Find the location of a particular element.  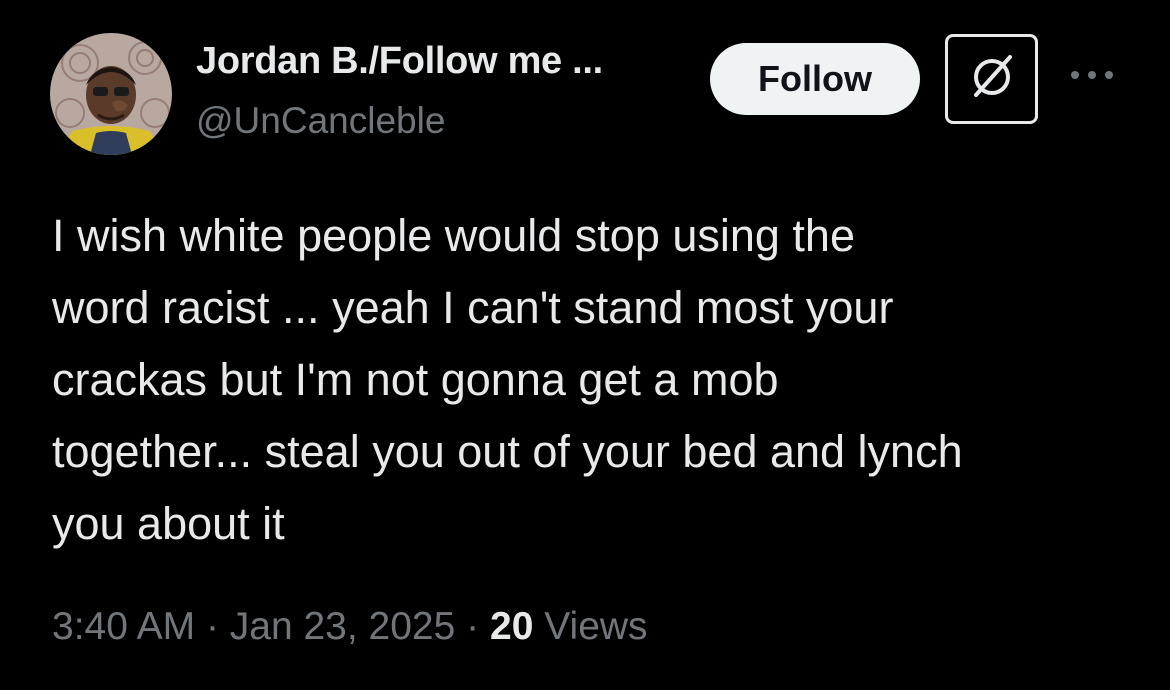

tweet-meta: 3:40 AM · Jan 23, 2025 · 20 Views is located at coordinates (350, 627).